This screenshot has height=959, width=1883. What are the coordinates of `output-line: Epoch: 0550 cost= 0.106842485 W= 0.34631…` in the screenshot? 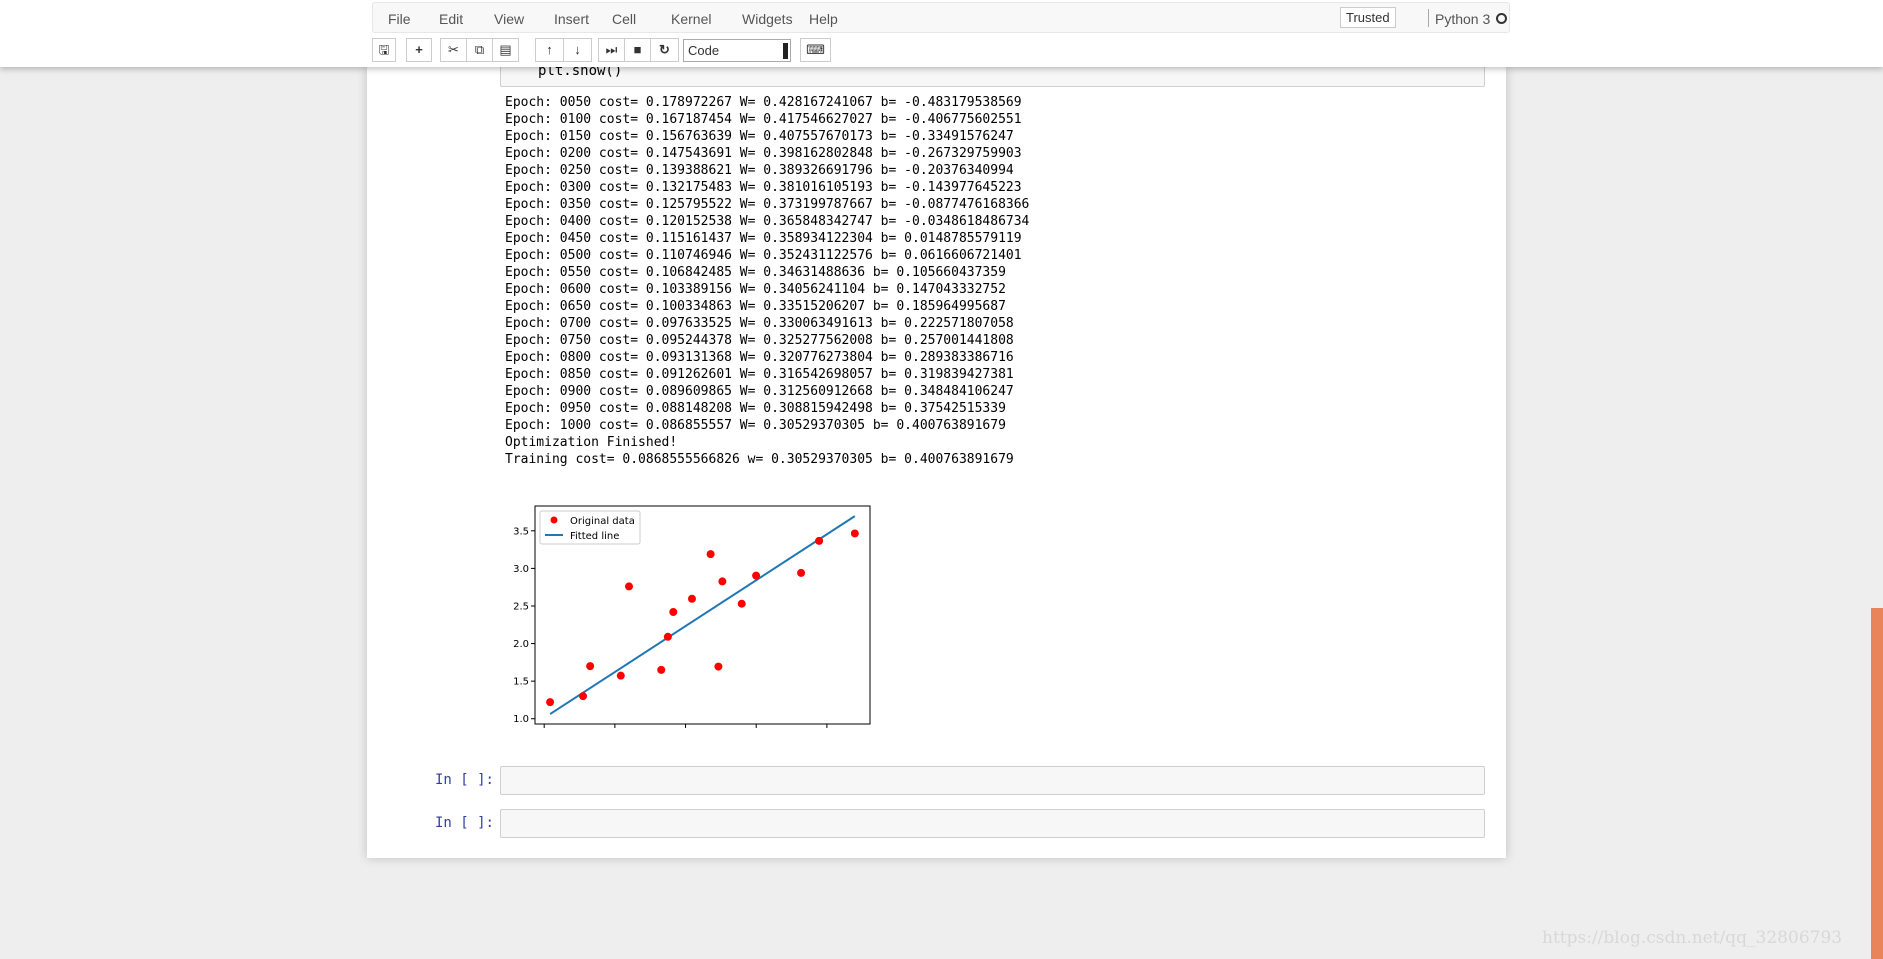 It's located at (755, 272).